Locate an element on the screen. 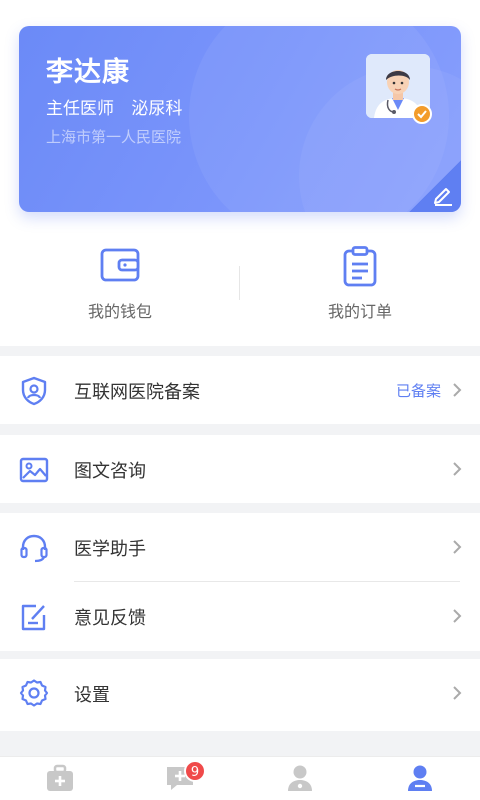 This screenshot has height=800, width=480. tab-workbench is located at coordinates (60, 778).